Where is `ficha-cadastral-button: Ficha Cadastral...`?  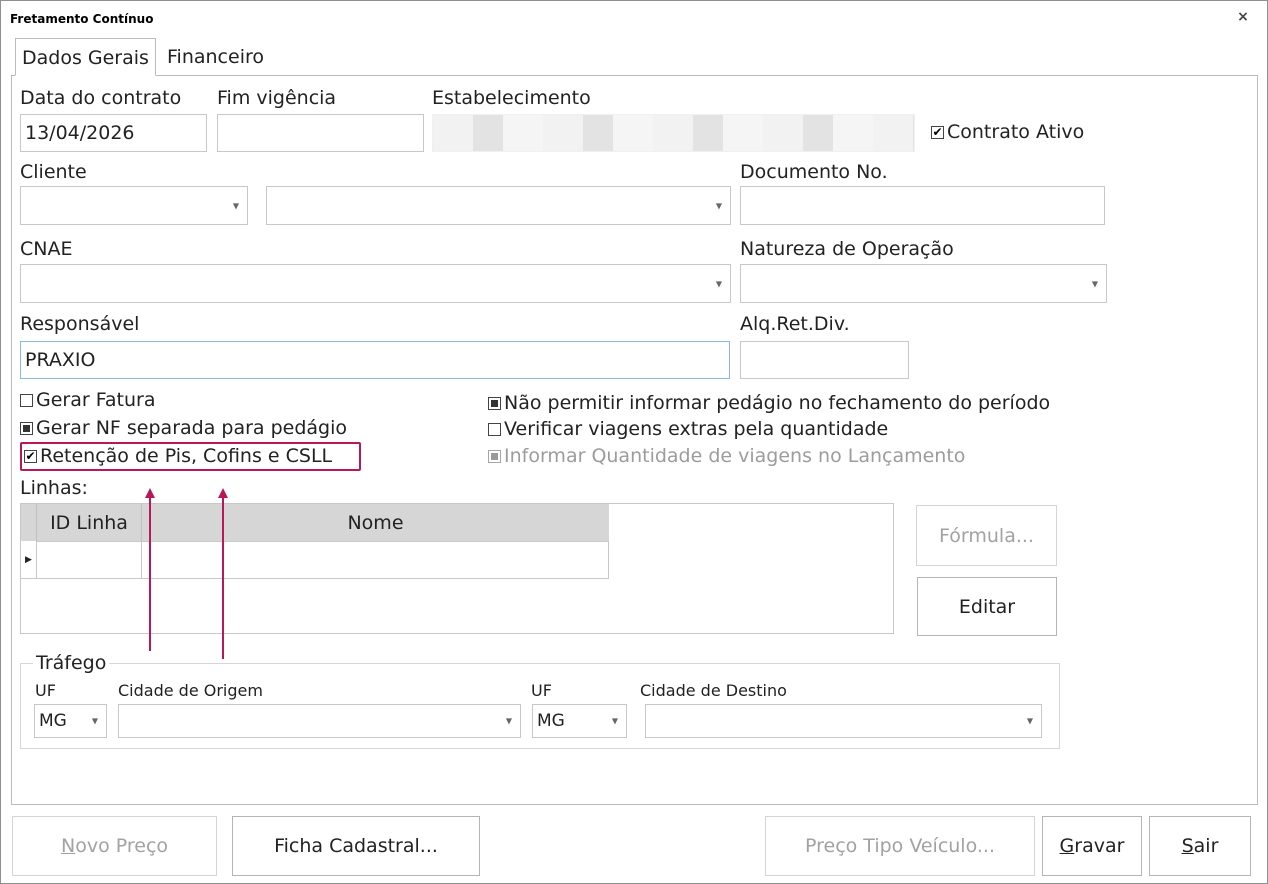
ficha-cadastral-button: Ficha Cadastral... is located at coordinates (356, 846).